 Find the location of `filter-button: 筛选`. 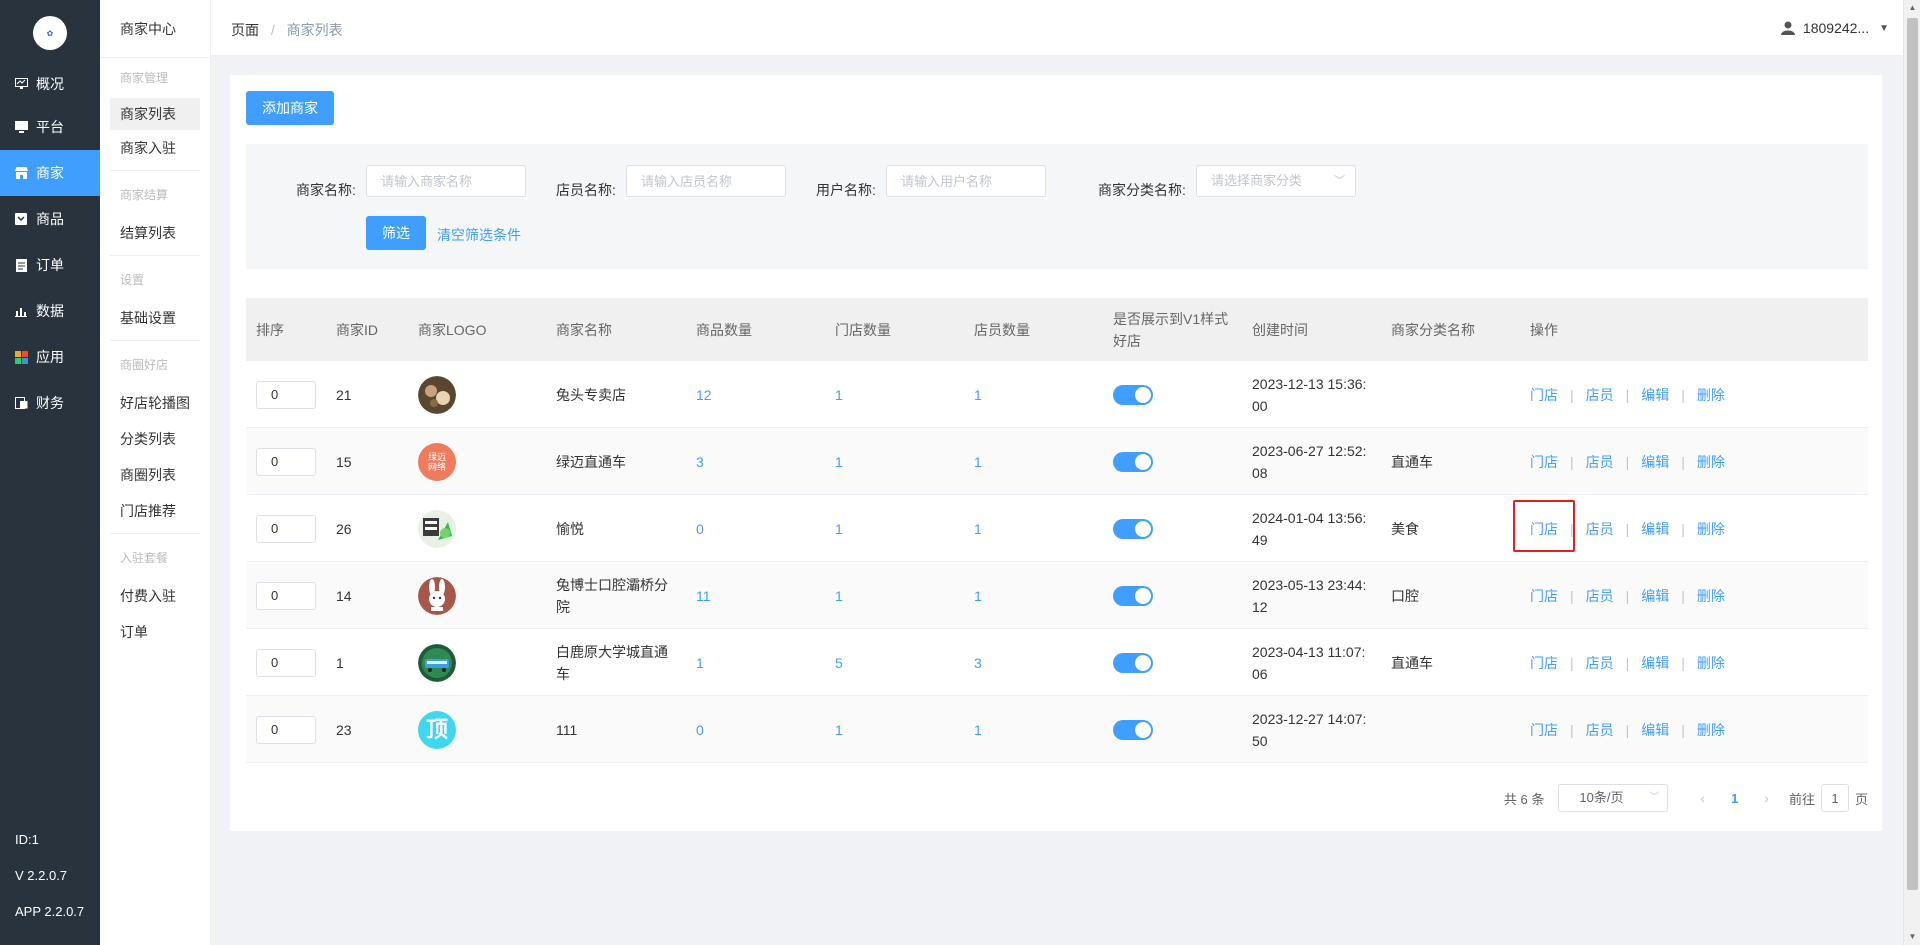

filter-button: 筛选 is located at coordinates (396, 233).